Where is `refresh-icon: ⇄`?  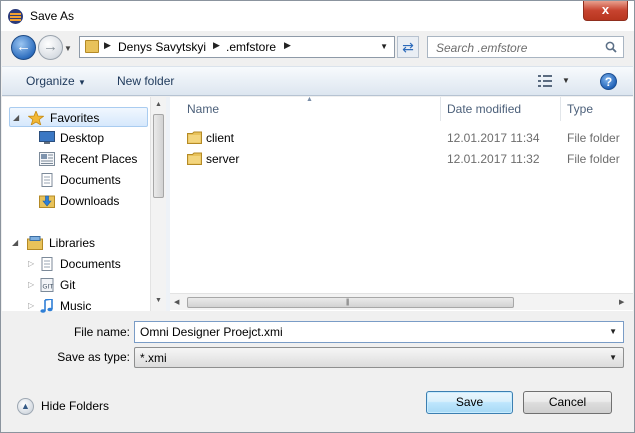 refresh-icon: ⇄ is located at coordinates (408, 47).